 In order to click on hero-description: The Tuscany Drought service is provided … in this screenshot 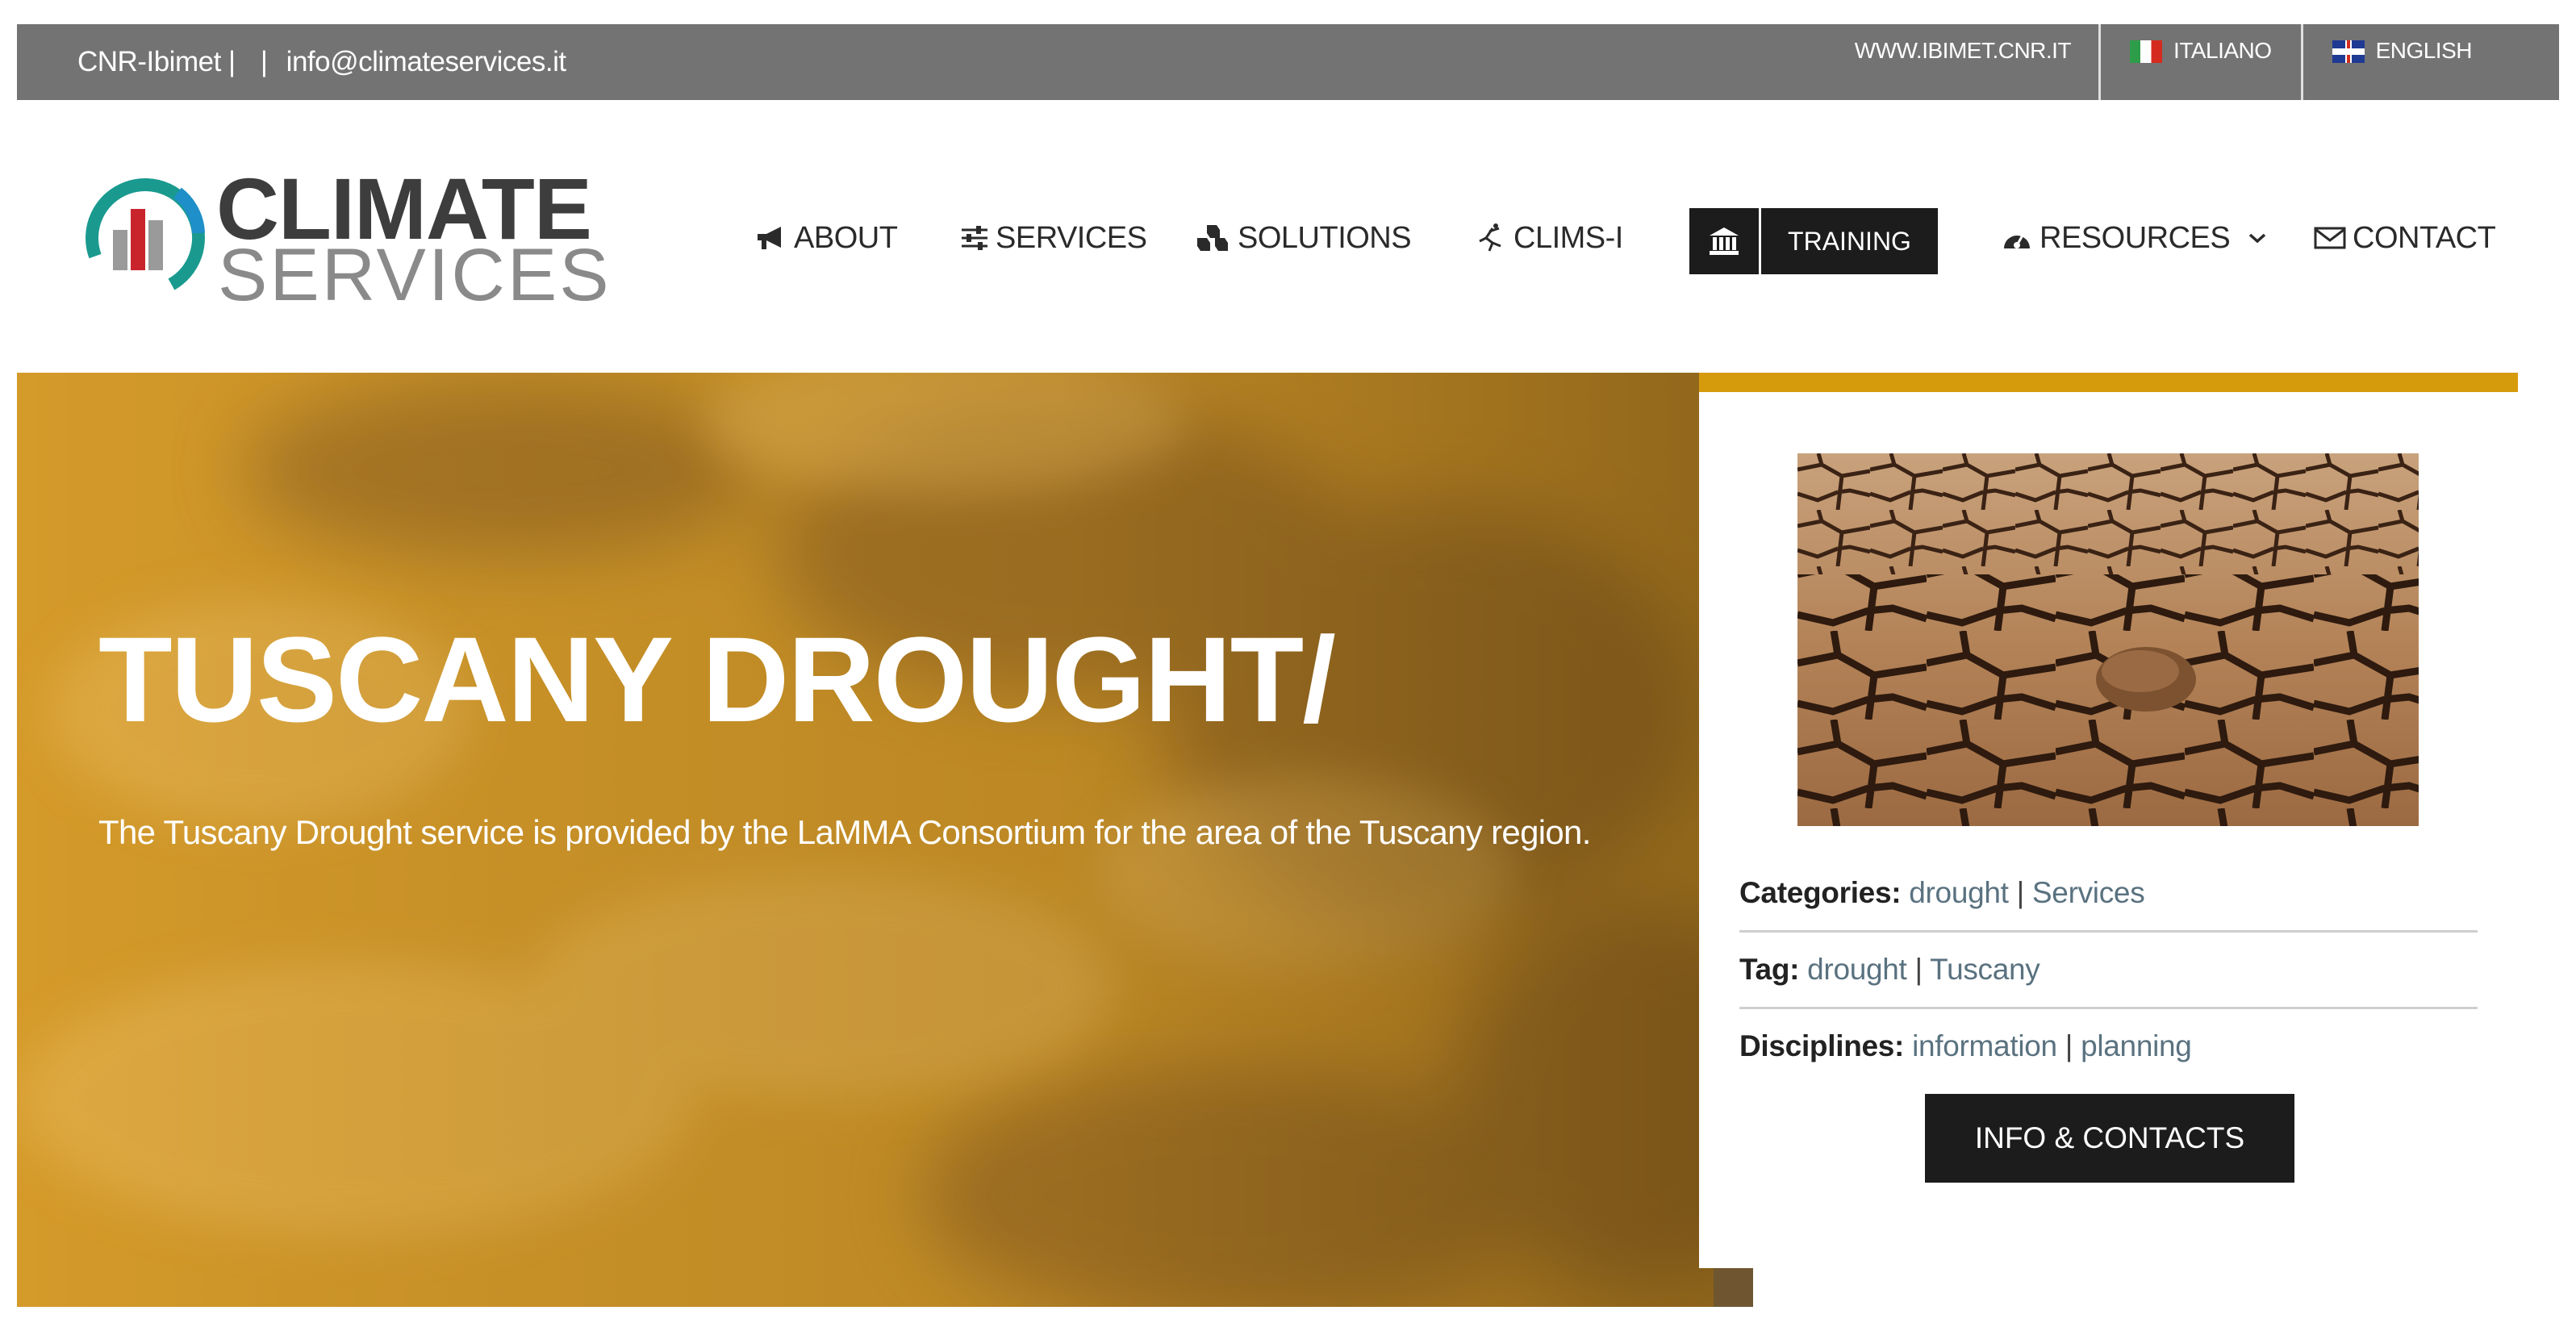, I will do `click(844, 832)`.